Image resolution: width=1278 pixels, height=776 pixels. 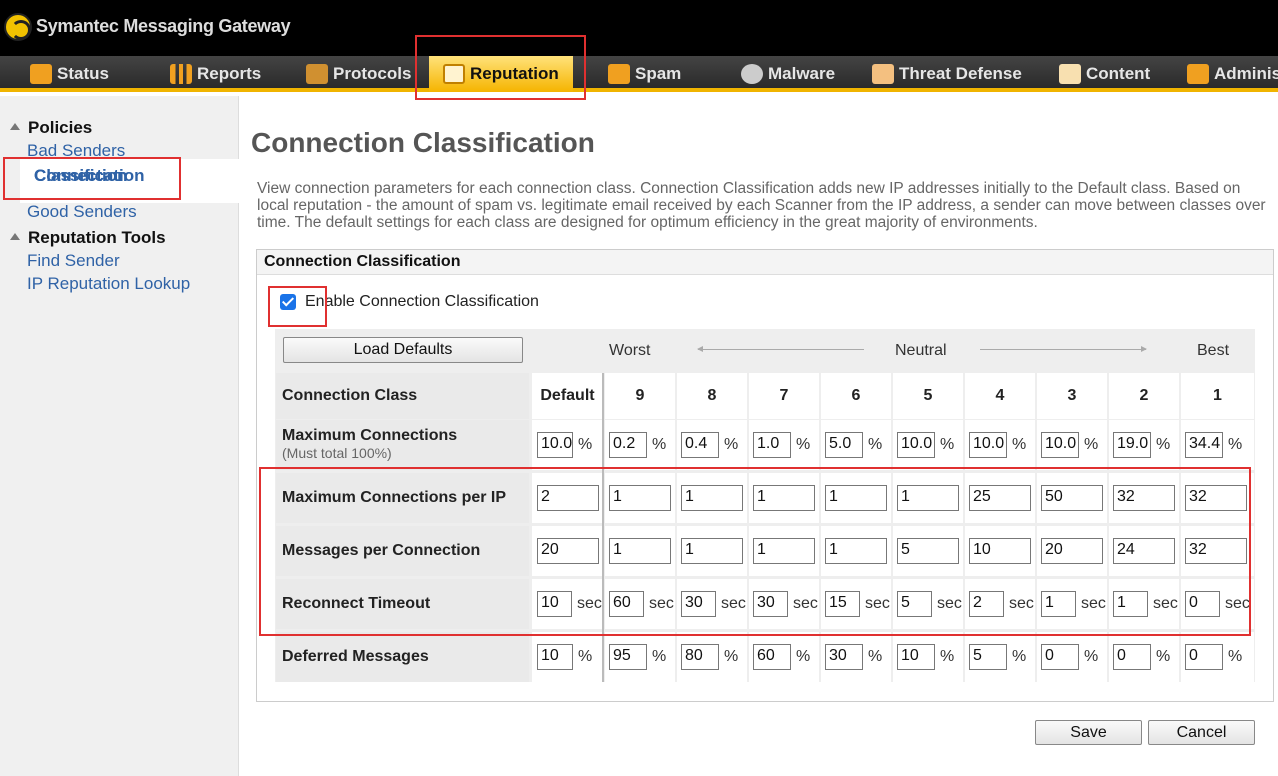 I want to click on highlight-checkbox-box, so click(x=297, y=306).